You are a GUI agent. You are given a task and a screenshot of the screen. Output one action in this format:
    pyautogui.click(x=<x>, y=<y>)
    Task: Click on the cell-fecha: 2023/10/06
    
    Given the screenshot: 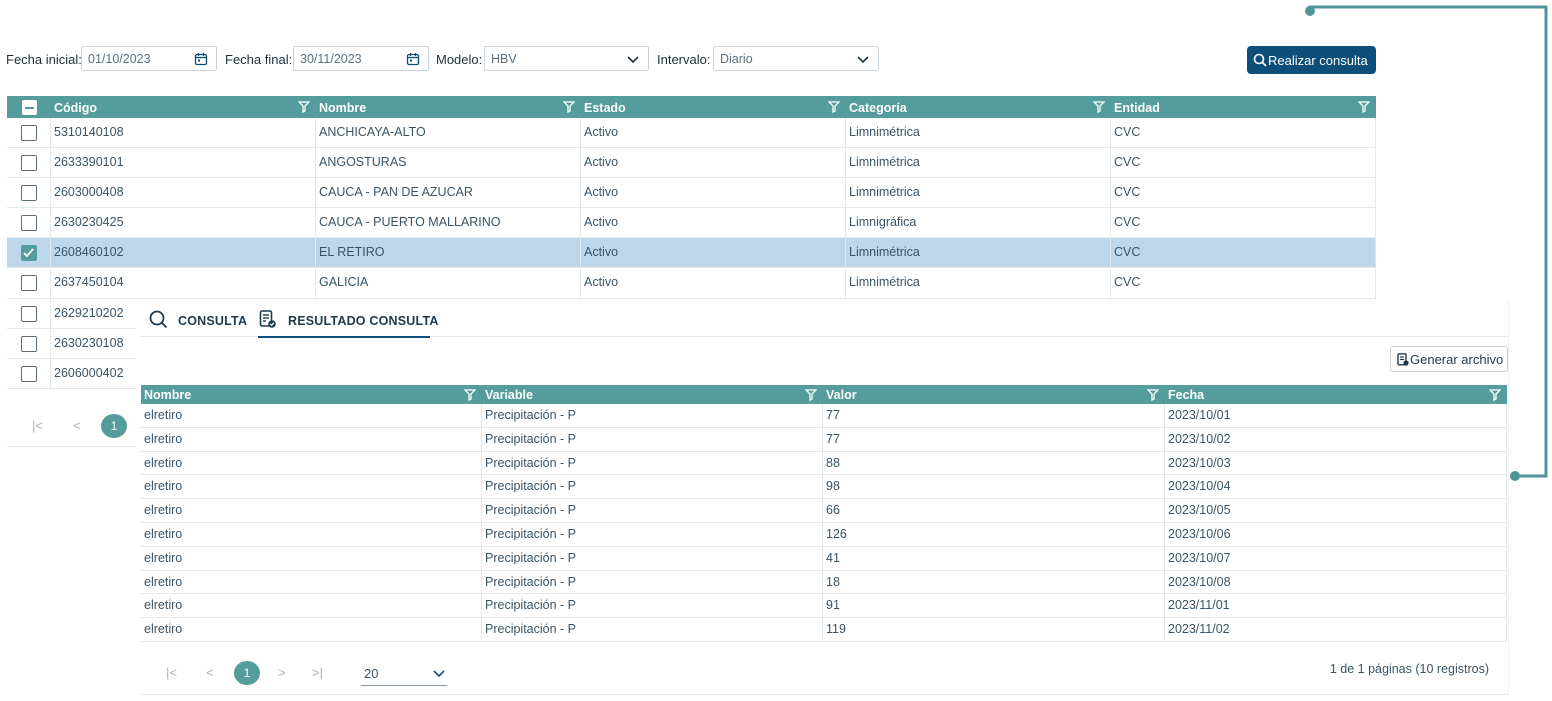 What is the action you would take?
    pyautogui.click(x=1199, y=534)
    